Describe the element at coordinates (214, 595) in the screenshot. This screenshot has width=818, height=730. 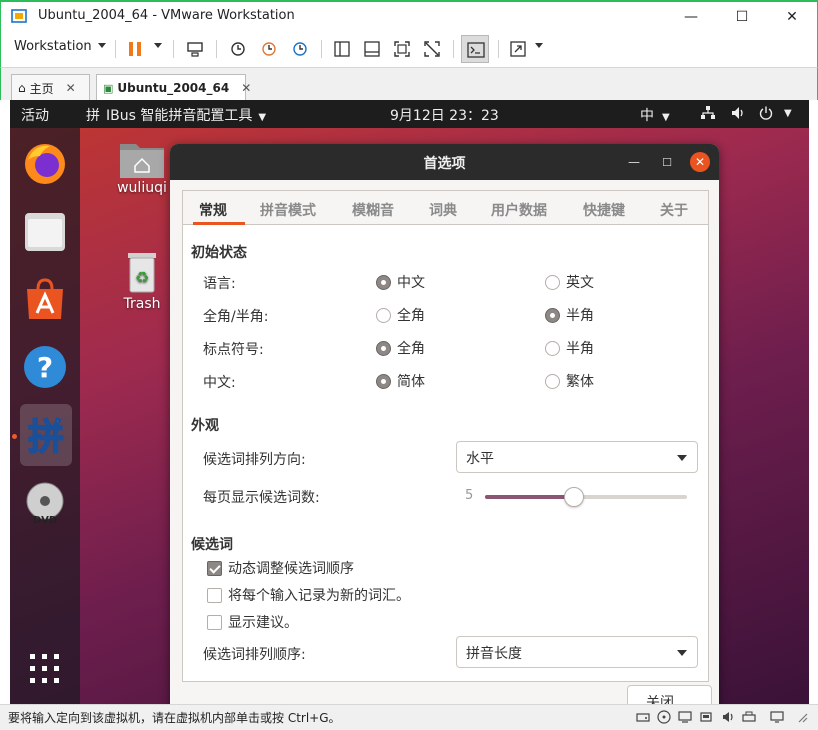
I see `checkbox-box` at that location.